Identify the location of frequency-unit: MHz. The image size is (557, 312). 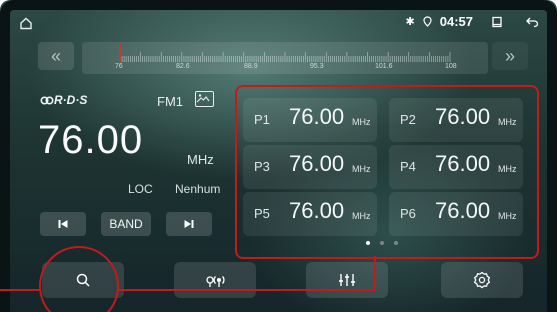
(200, 159).